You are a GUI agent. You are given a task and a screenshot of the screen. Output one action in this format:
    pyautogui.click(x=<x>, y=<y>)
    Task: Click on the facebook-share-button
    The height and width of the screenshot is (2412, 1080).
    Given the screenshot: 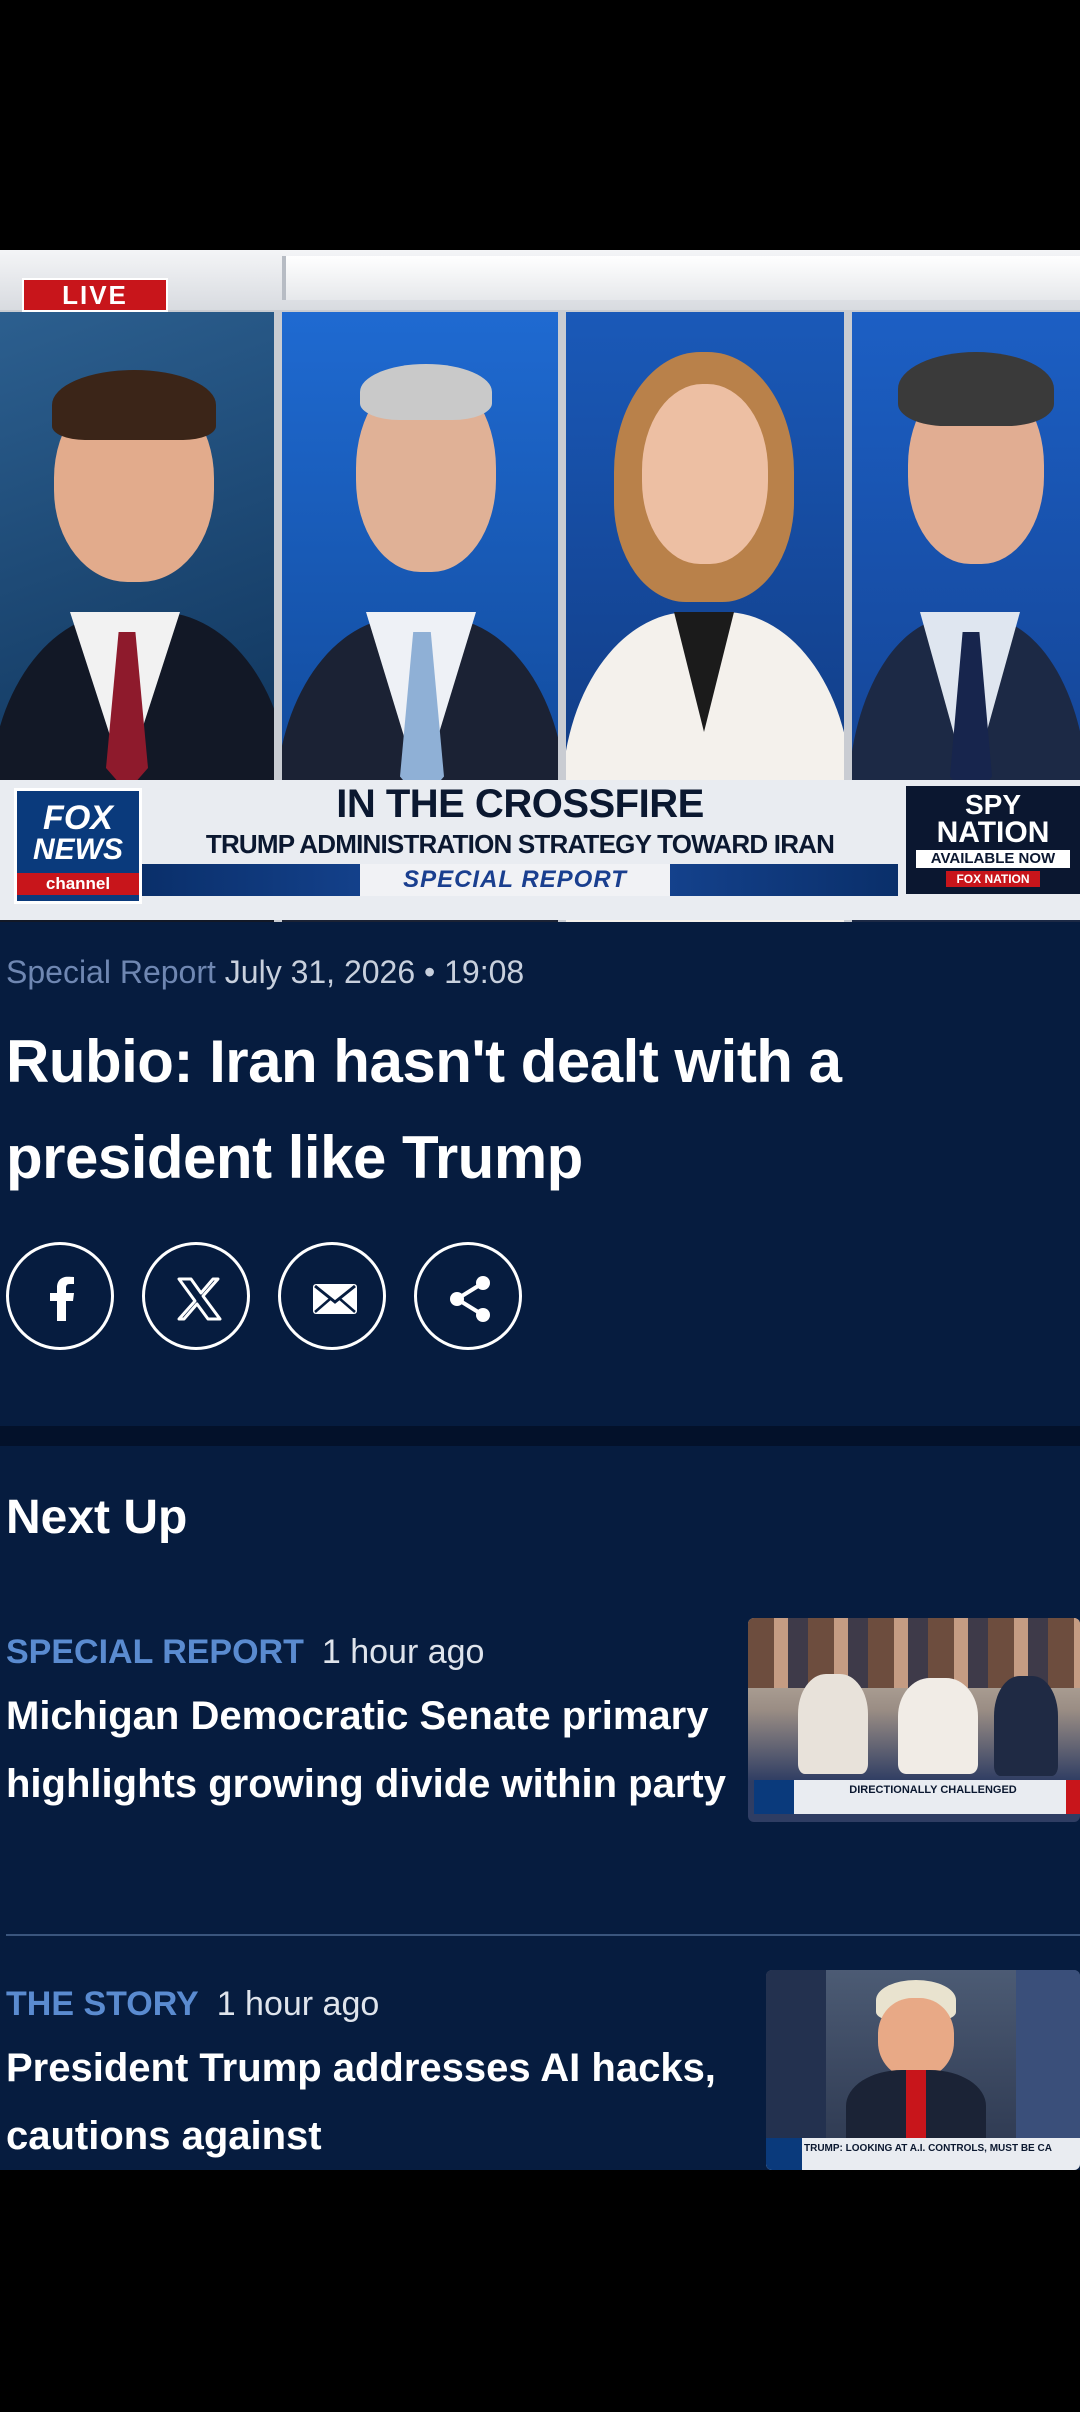 What is the action you would take?
    pyautogui.click(x=60, y=1296)
    